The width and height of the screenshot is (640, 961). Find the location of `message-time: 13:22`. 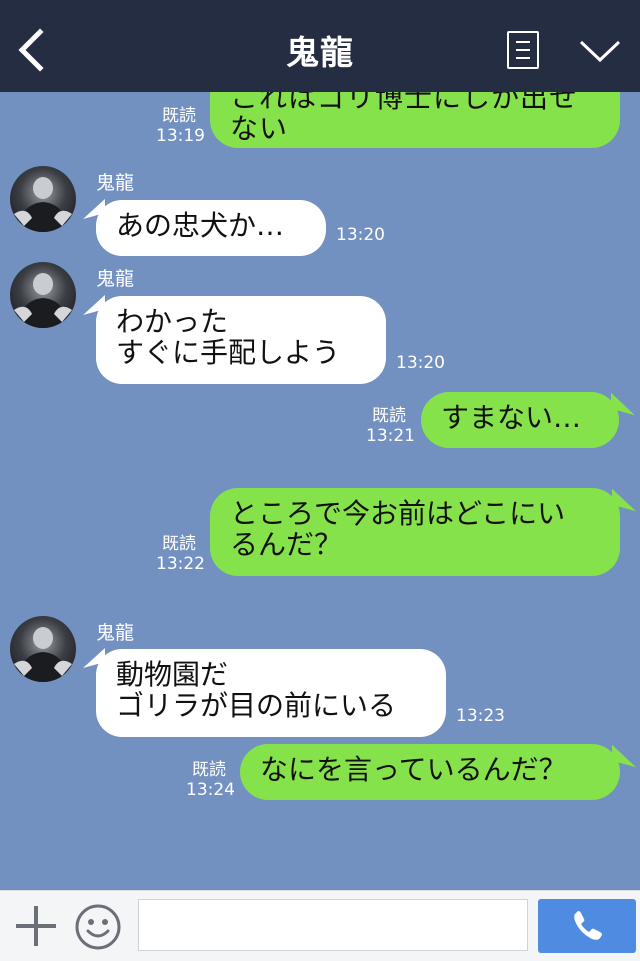

message-time: 13:22 is located at coordinates (180, 564).